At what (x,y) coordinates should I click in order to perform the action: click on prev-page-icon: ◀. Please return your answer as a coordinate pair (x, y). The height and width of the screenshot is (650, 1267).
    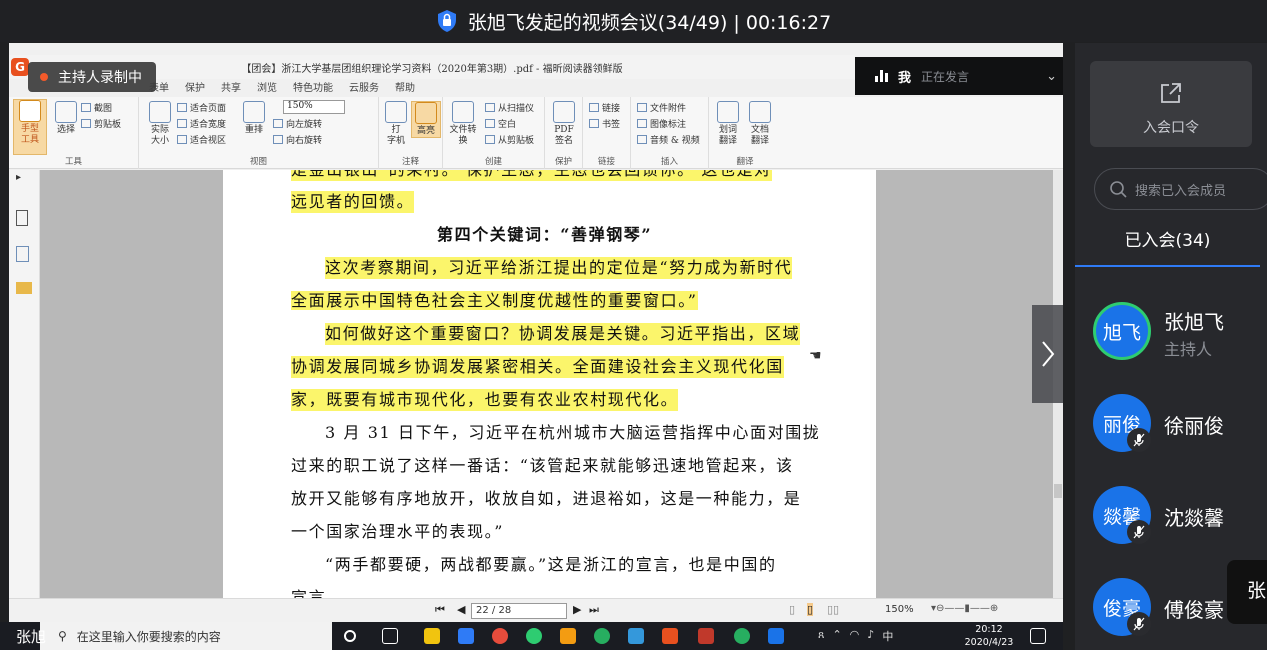
    Looking at the image, I should click on (461, 609).